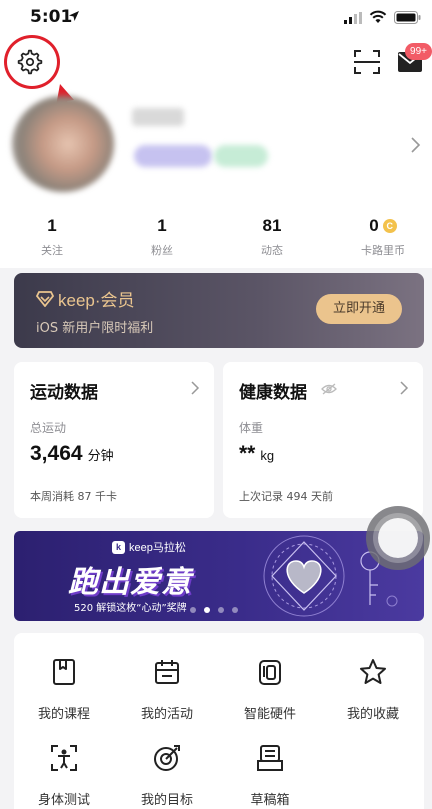 This screenshot has height=809, width=432. I want to click on stat-following: 1 关注, so click(52, 237).